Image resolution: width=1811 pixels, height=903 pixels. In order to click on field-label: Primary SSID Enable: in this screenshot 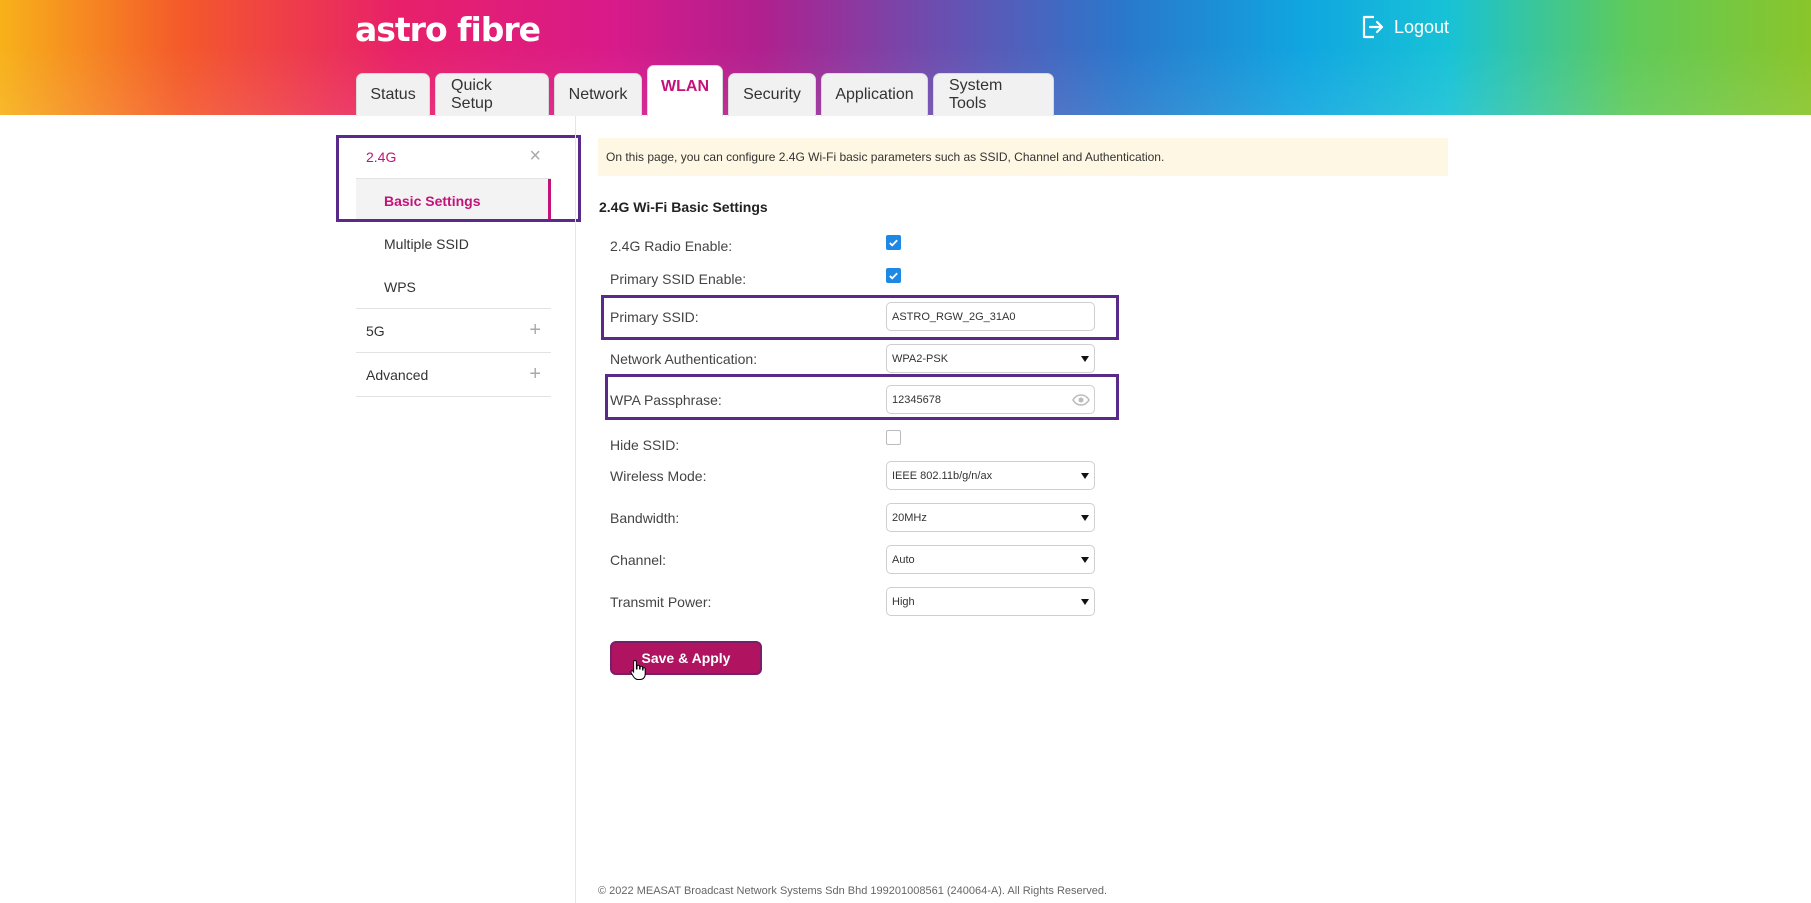, I will do `click(678, 279)`.